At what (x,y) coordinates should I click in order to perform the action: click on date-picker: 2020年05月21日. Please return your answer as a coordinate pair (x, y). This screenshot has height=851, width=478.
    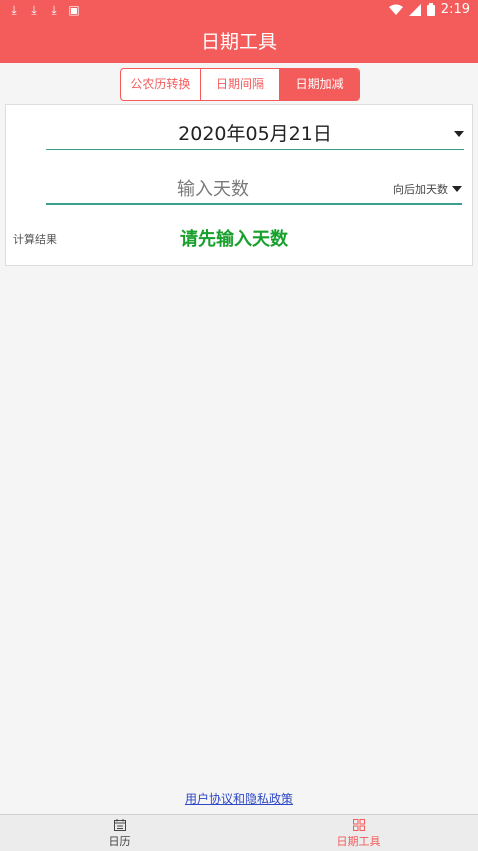
    Looking at the image, I should click on (255, 134).